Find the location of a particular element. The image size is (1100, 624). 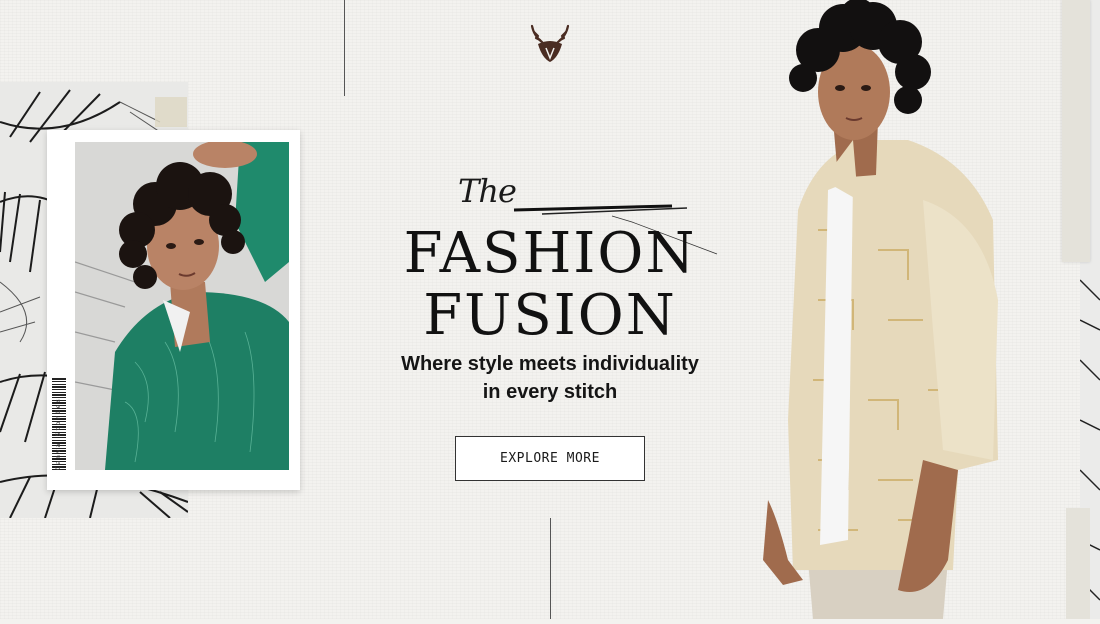

tape-strip is located at coordinates (171, 112).